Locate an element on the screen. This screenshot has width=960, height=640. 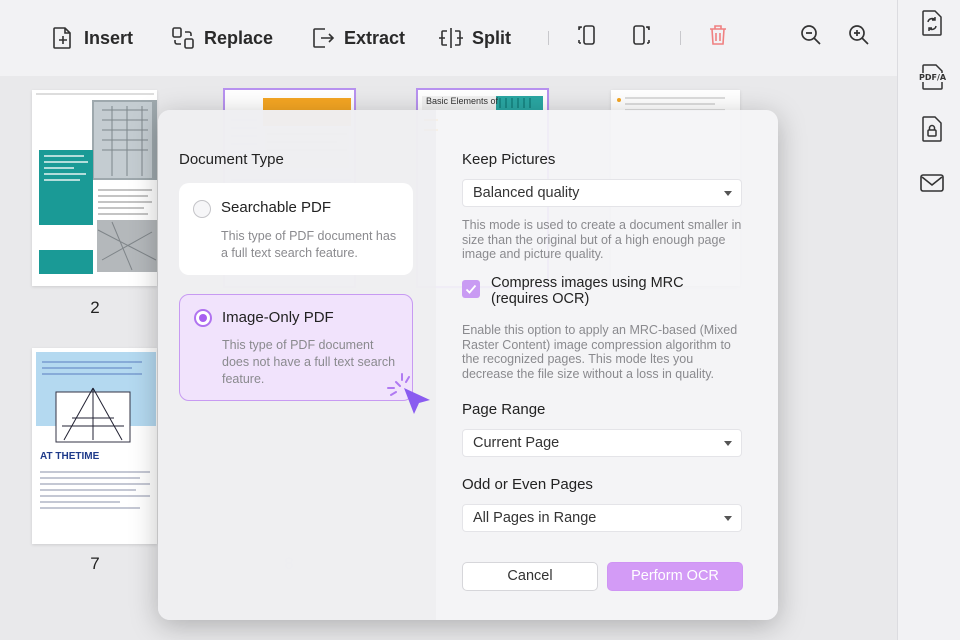
rotate-left-button is located at coordinates (587, 37).